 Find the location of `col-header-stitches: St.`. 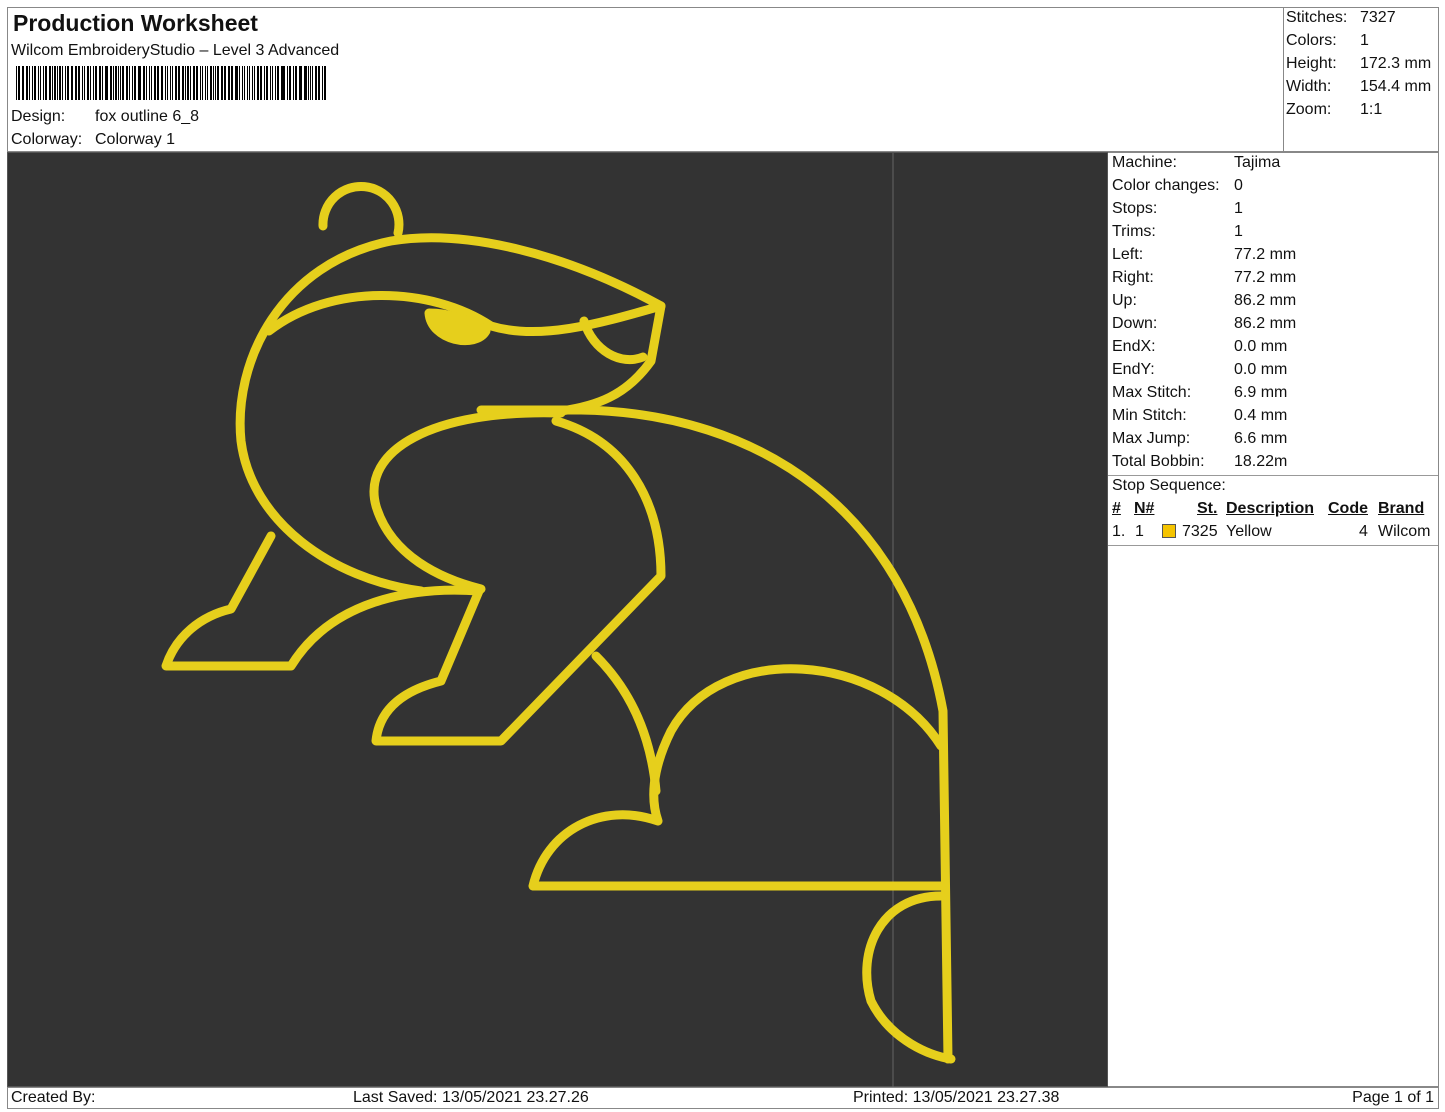

col-header-stitches: St. is located at coordinates (1207, 508).